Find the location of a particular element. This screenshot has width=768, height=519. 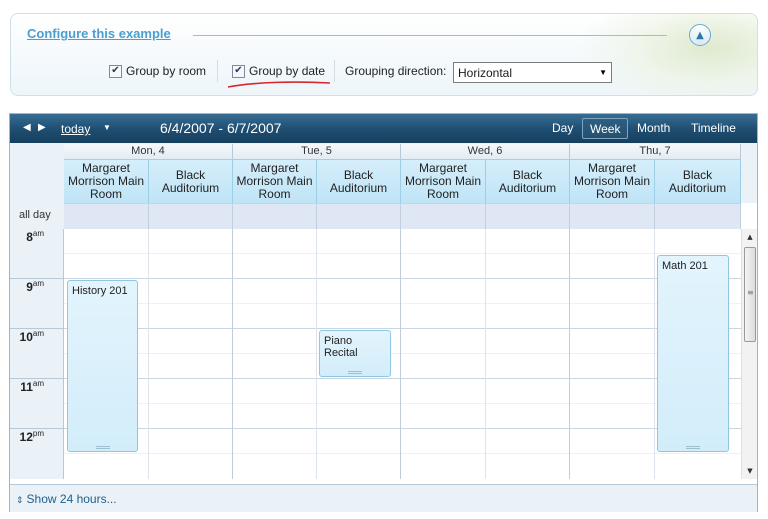

hour-label-12: 12pm is located at coordinates (31, 436).